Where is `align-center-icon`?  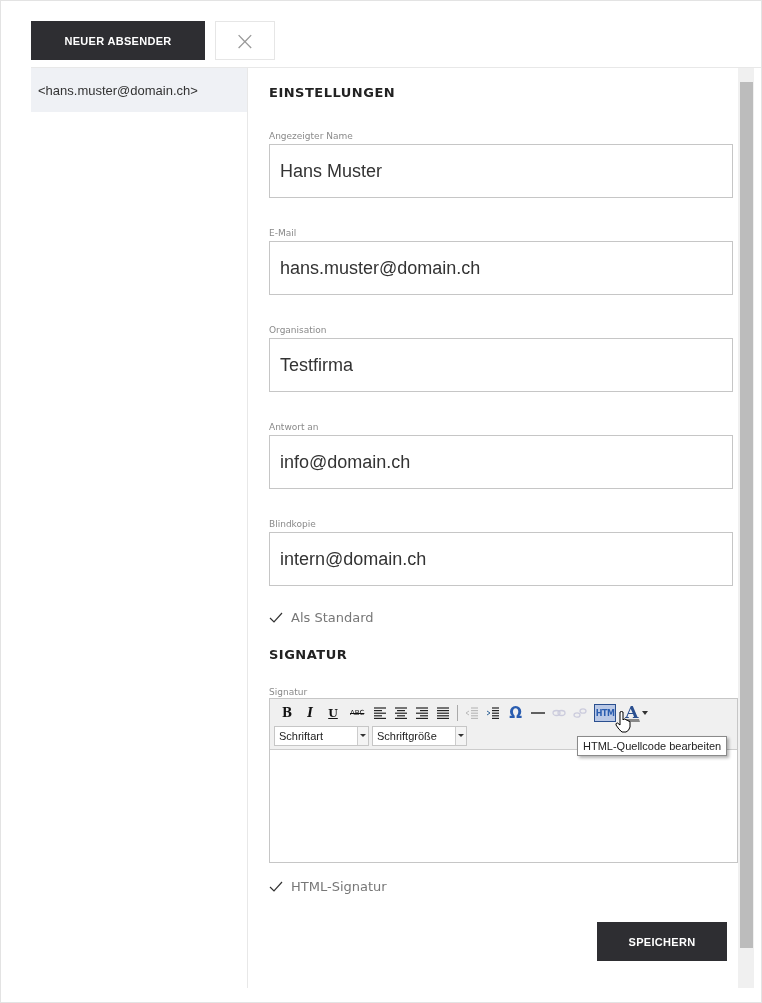 align-center-icon is located at coordinates (401, 713).